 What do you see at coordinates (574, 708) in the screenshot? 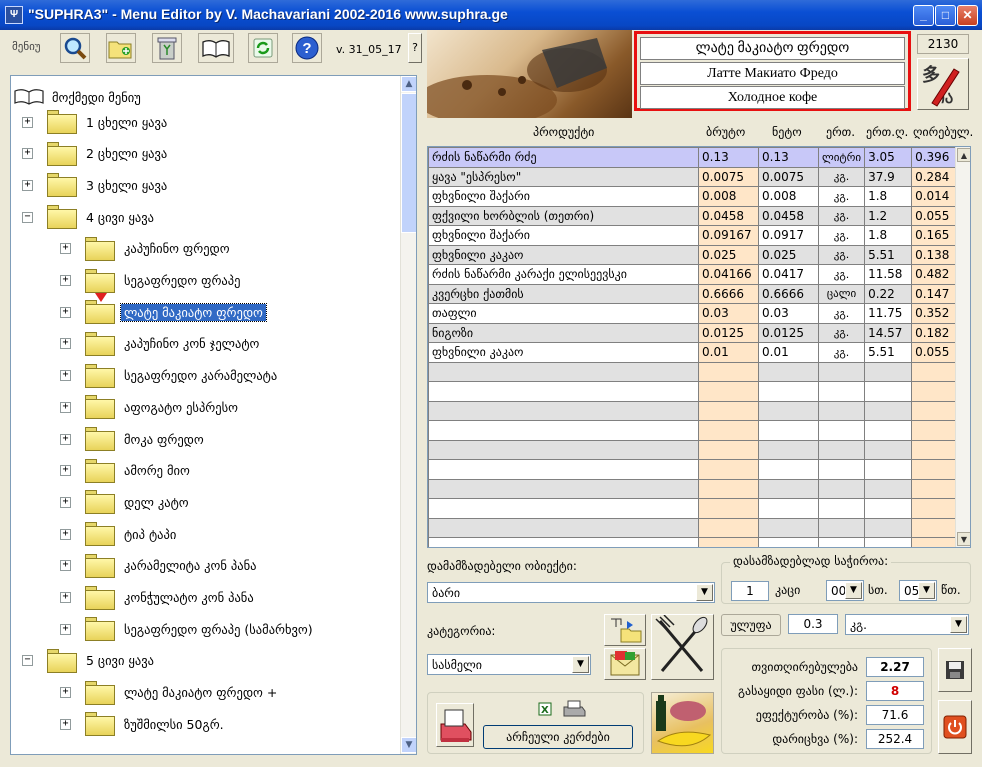
I see `small-printer-icon` at bounding box center [574, 708].